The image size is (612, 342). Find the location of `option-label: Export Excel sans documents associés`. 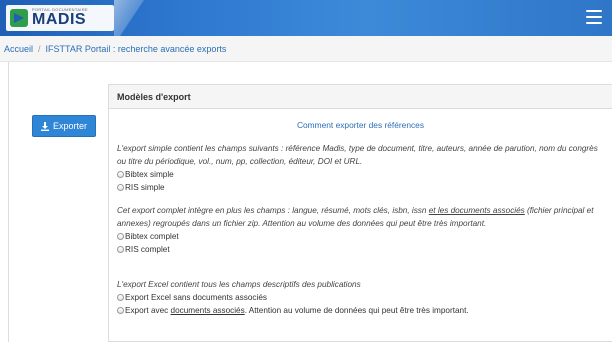

option-label: Export Excel sans documents associés is located at coordinates (196, 297).